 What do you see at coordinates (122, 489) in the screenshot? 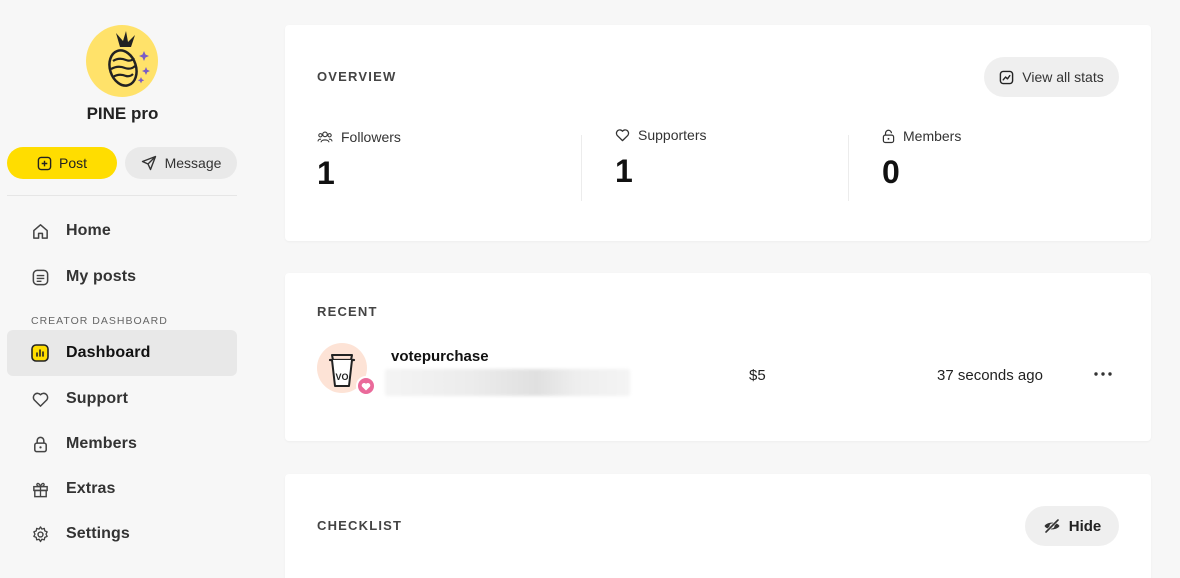
I see `sidebar-item-extras: Extras` at bounding box center [122, 489].